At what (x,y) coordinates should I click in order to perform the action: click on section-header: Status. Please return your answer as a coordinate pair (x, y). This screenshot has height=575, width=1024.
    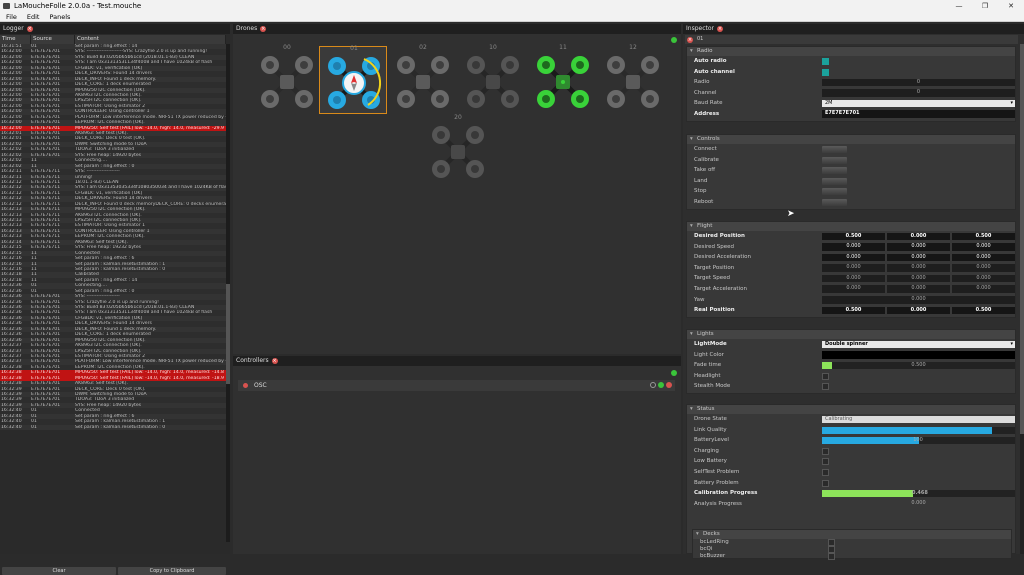
    Looking at the image, I should click on (851, 409).